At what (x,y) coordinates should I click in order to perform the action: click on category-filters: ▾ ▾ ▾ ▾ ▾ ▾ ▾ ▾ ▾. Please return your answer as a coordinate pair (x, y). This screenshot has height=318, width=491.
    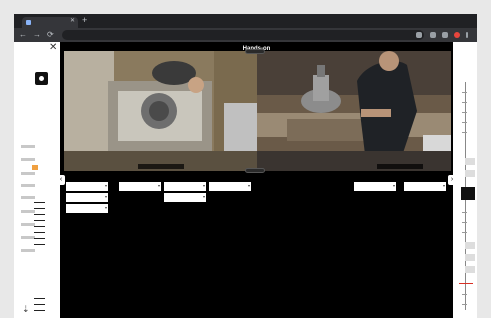
    Looking at the image, I should click on (258, 206).